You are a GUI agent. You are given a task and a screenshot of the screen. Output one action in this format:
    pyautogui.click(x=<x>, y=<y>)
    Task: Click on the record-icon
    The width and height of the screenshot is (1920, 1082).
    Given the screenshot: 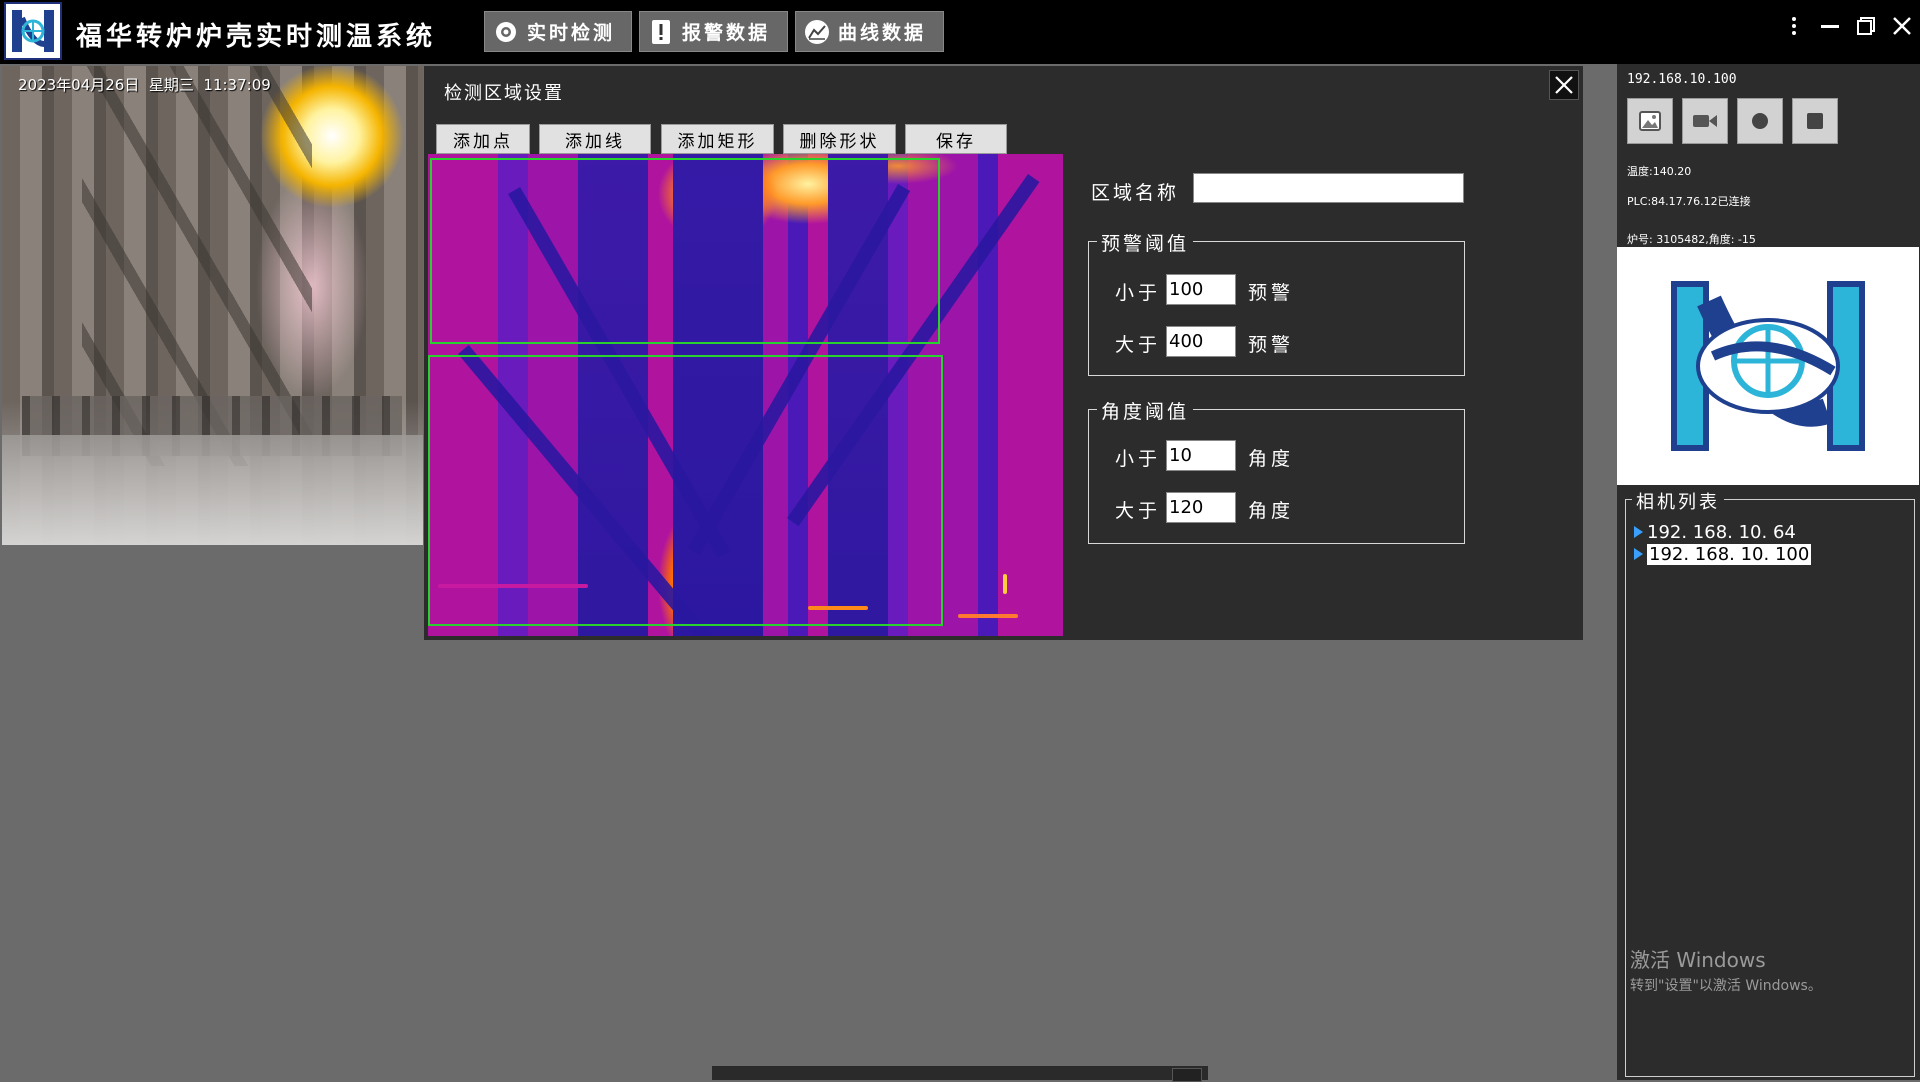 What is the action you would take?
    pyautogui.click(x=1760, y=121)
    